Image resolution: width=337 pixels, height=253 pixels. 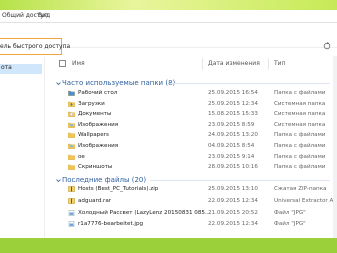 I want to click on address-text: ель быстрого доступа, so click(x=35, y=46).